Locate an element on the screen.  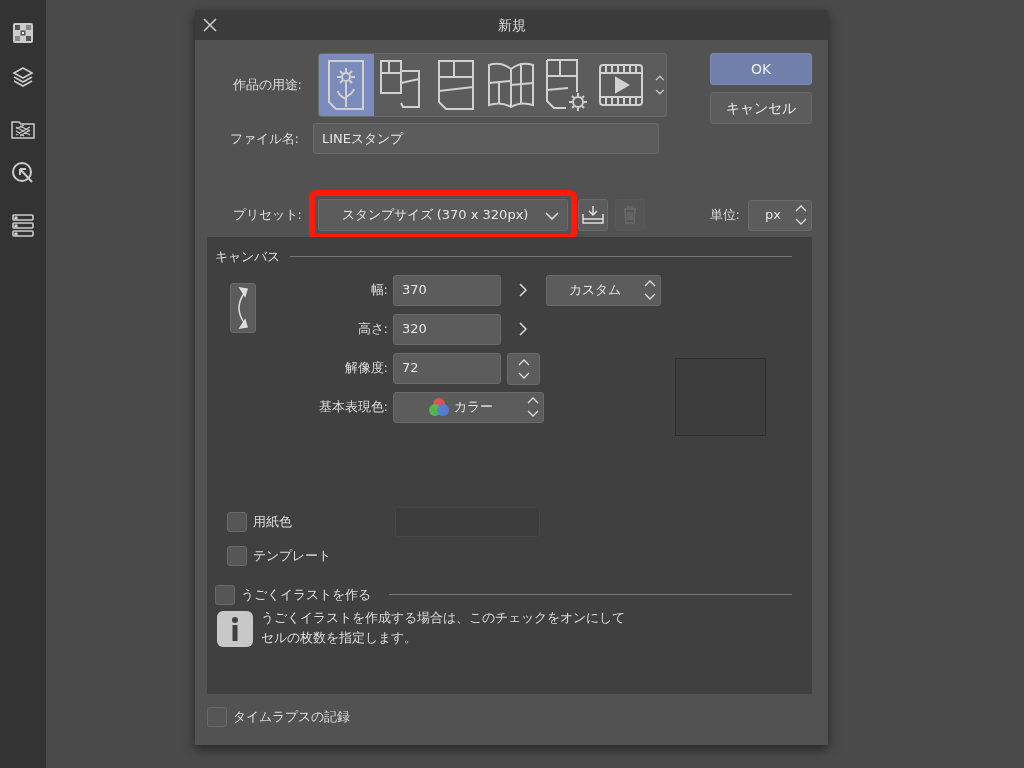
animation-icon is located at coordinates (620, 85).